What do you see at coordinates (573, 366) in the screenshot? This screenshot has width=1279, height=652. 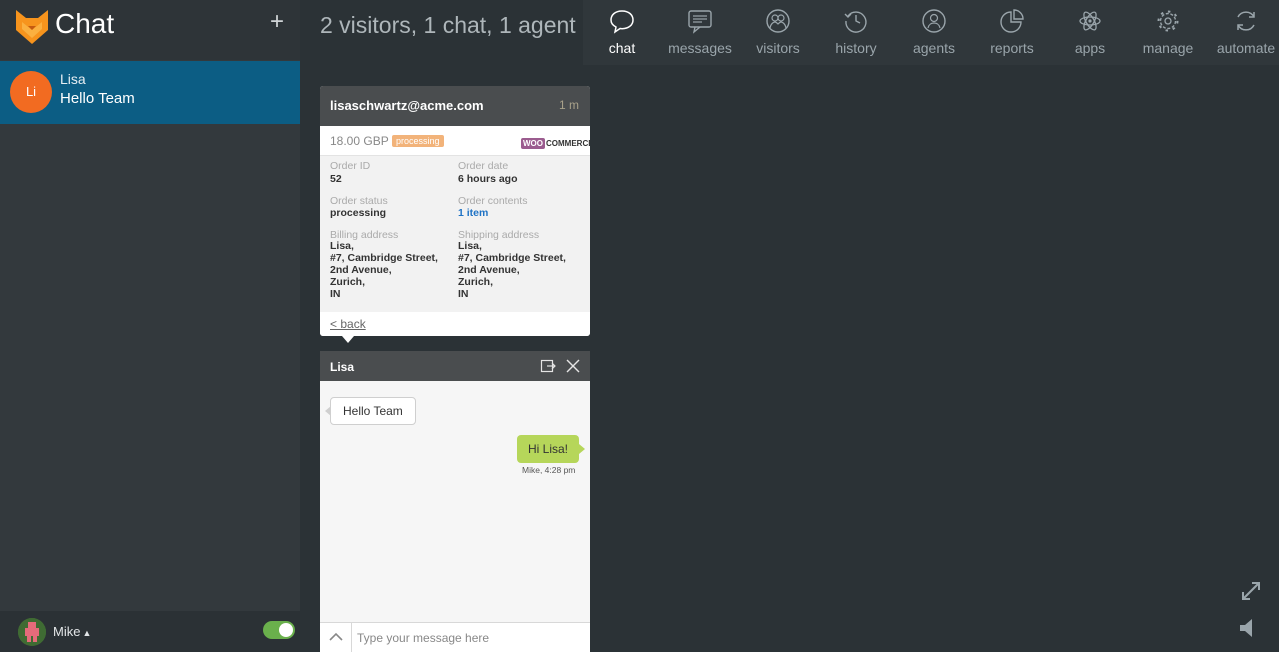 I see `close-icon` at bounding box center [573, 366].